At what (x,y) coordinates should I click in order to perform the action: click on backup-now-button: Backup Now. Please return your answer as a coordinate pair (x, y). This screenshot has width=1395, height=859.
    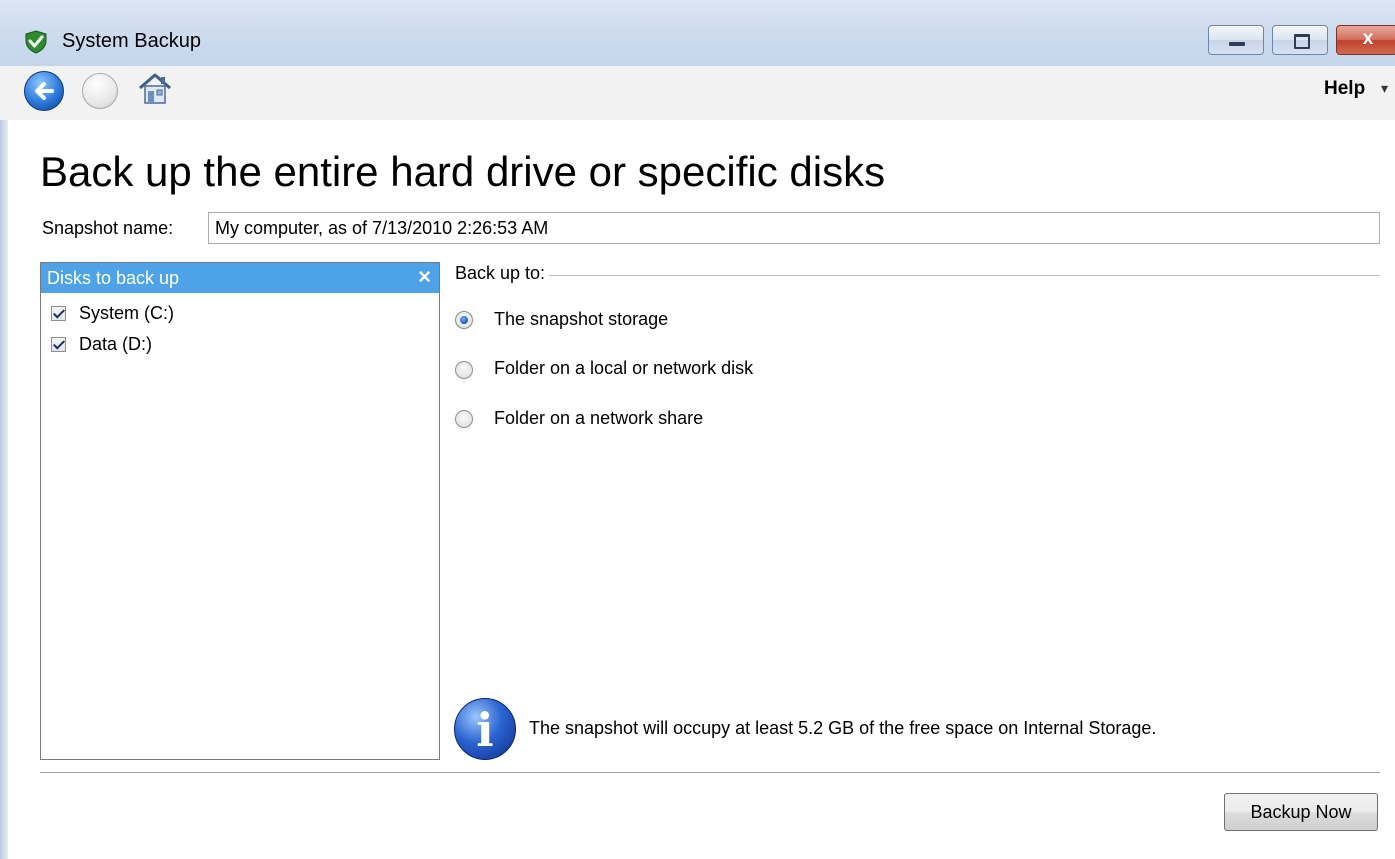
    Looking at the image, I should click on (1301, 812).